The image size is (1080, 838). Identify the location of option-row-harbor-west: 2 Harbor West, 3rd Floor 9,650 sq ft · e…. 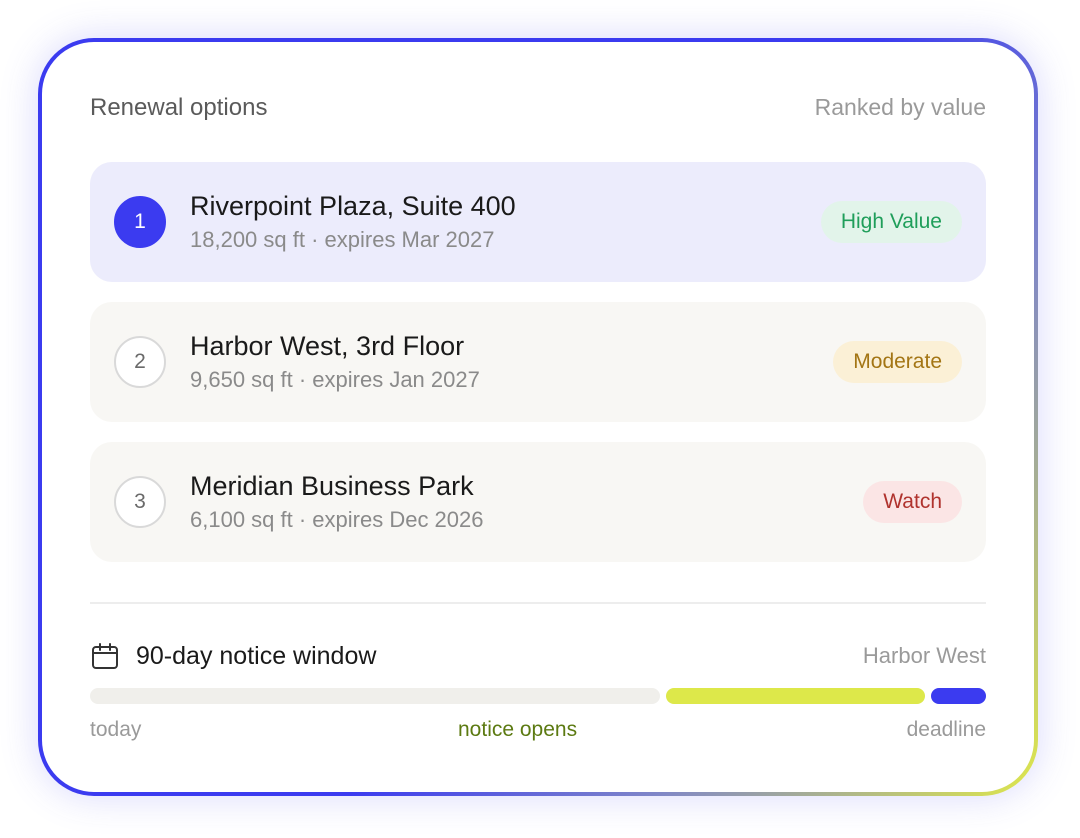
(538, 362).